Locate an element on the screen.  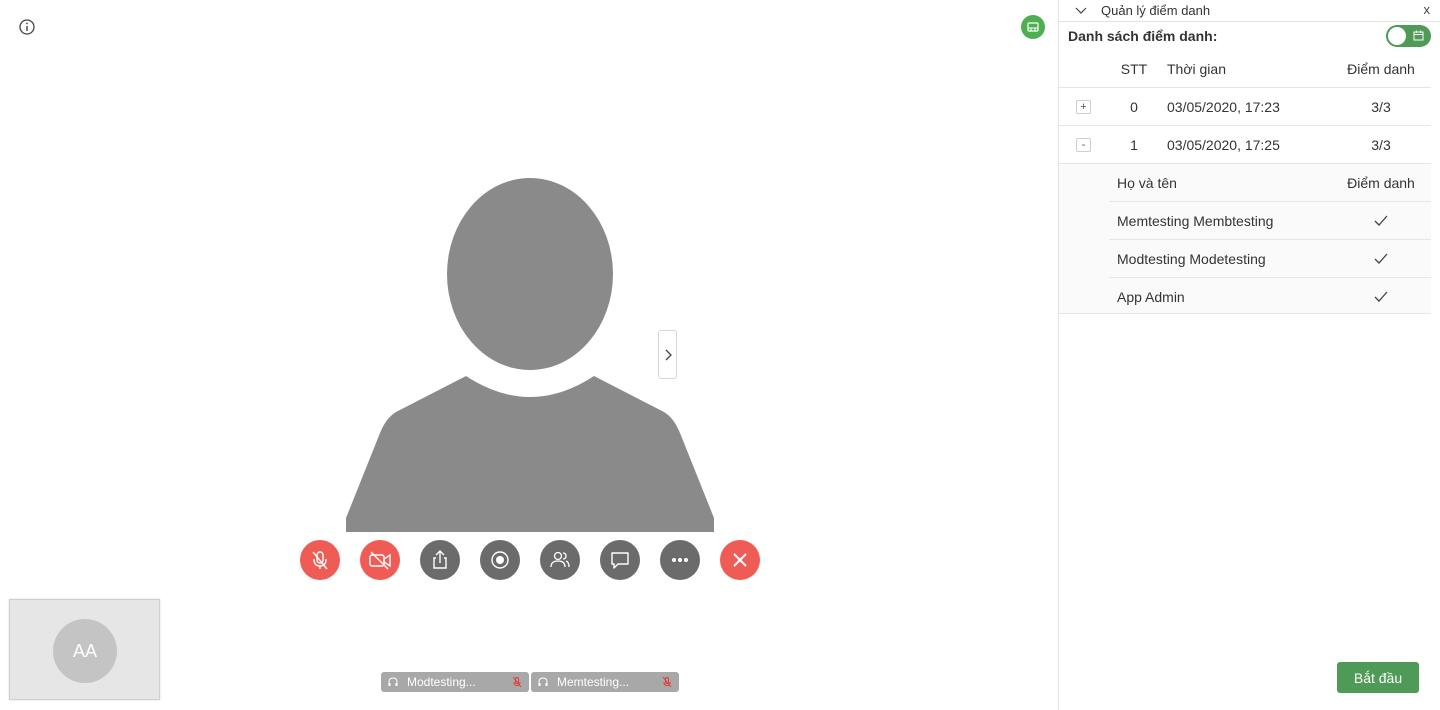
expand-side-panel-button is located at coordinates (667, 354).